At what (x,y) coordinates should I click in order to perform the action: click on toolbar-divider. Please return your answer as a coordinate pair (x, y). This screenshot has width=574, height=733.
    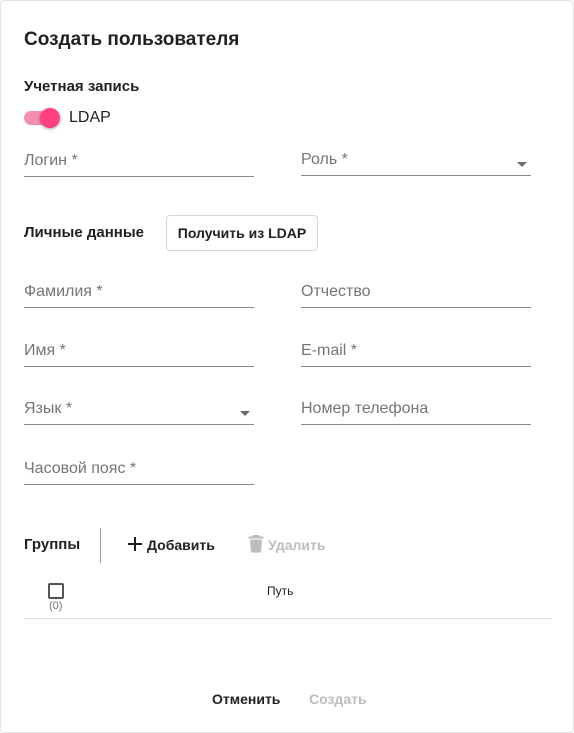
    Looking at the image, I should click on (100, 545).